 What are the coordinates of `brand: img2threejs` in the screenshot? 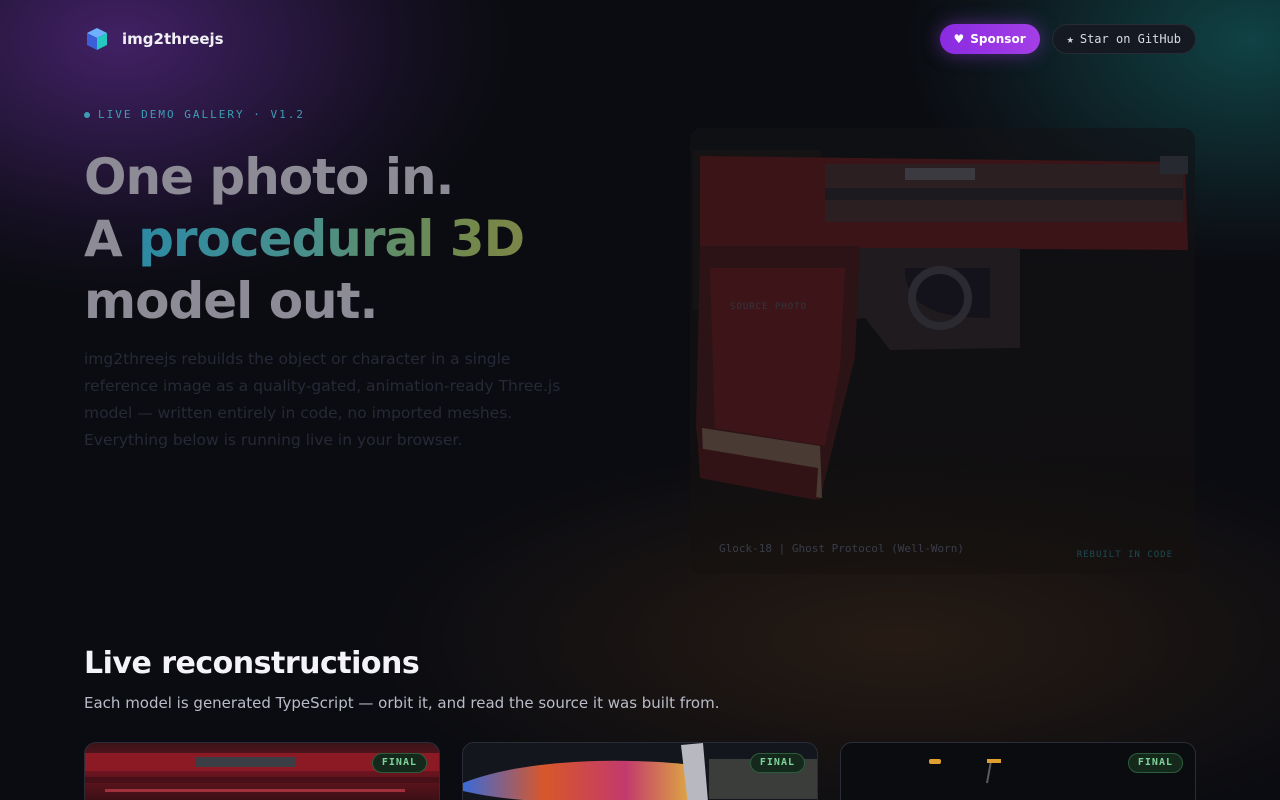 It's located at (154, 39).